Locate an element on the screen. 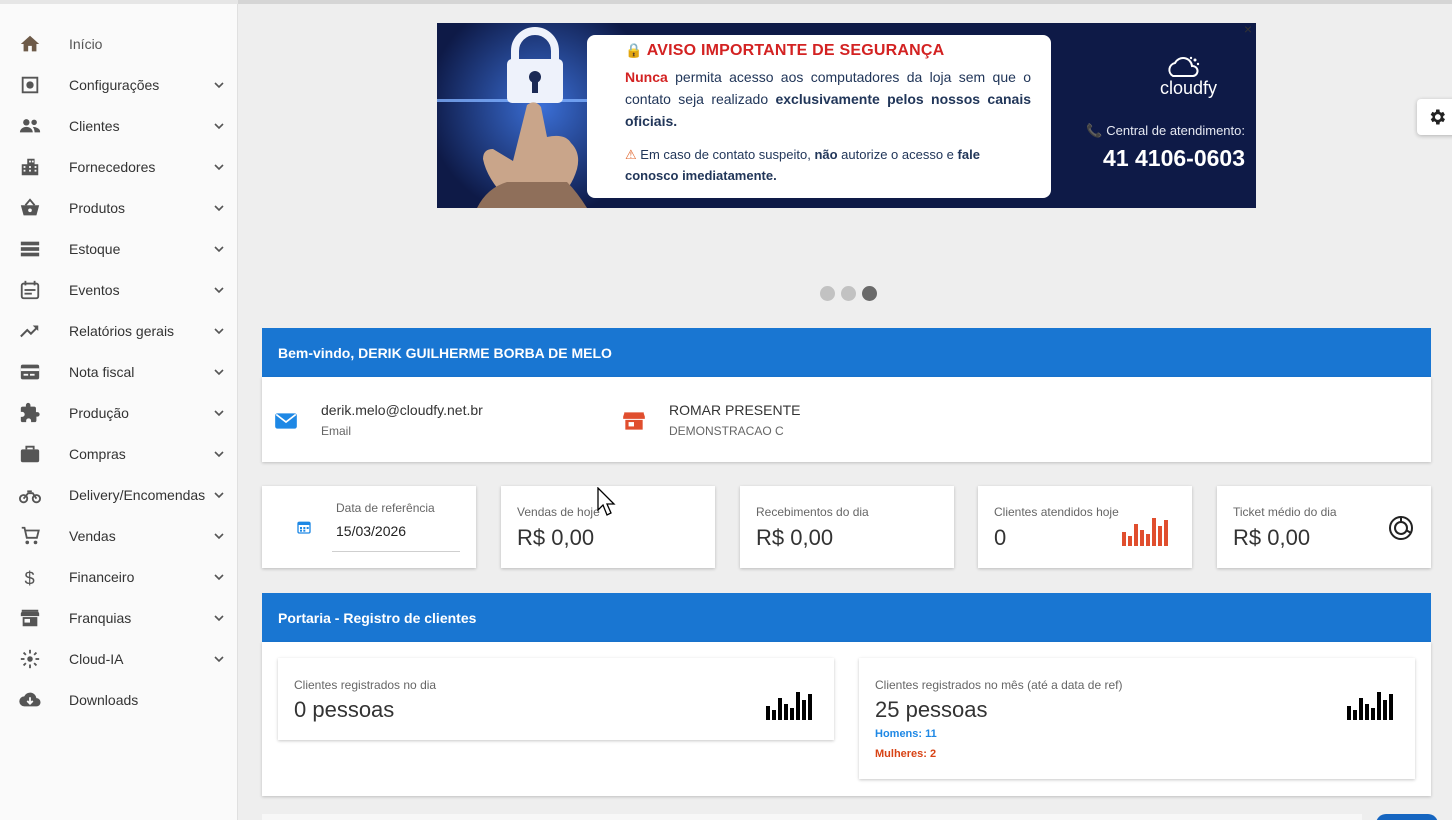 This screenshot has height=820, width=1452. gear-icon is located at coordinates (1437, 117).